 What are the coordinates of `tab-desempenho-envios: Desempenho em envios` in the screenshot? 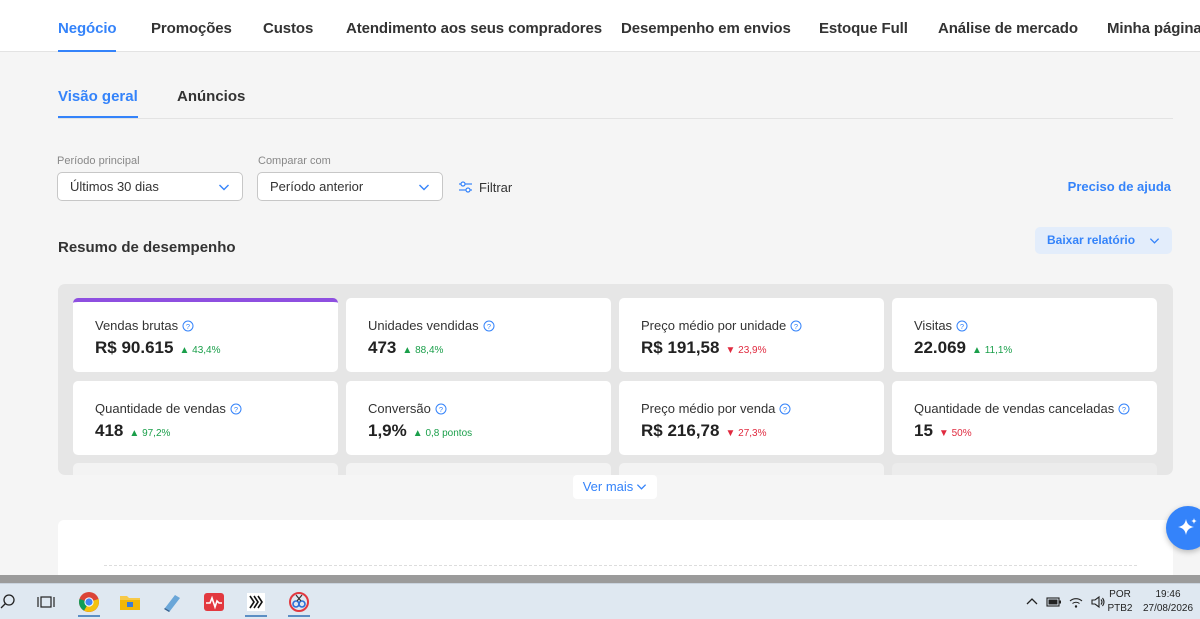 It's located at (706, 26).